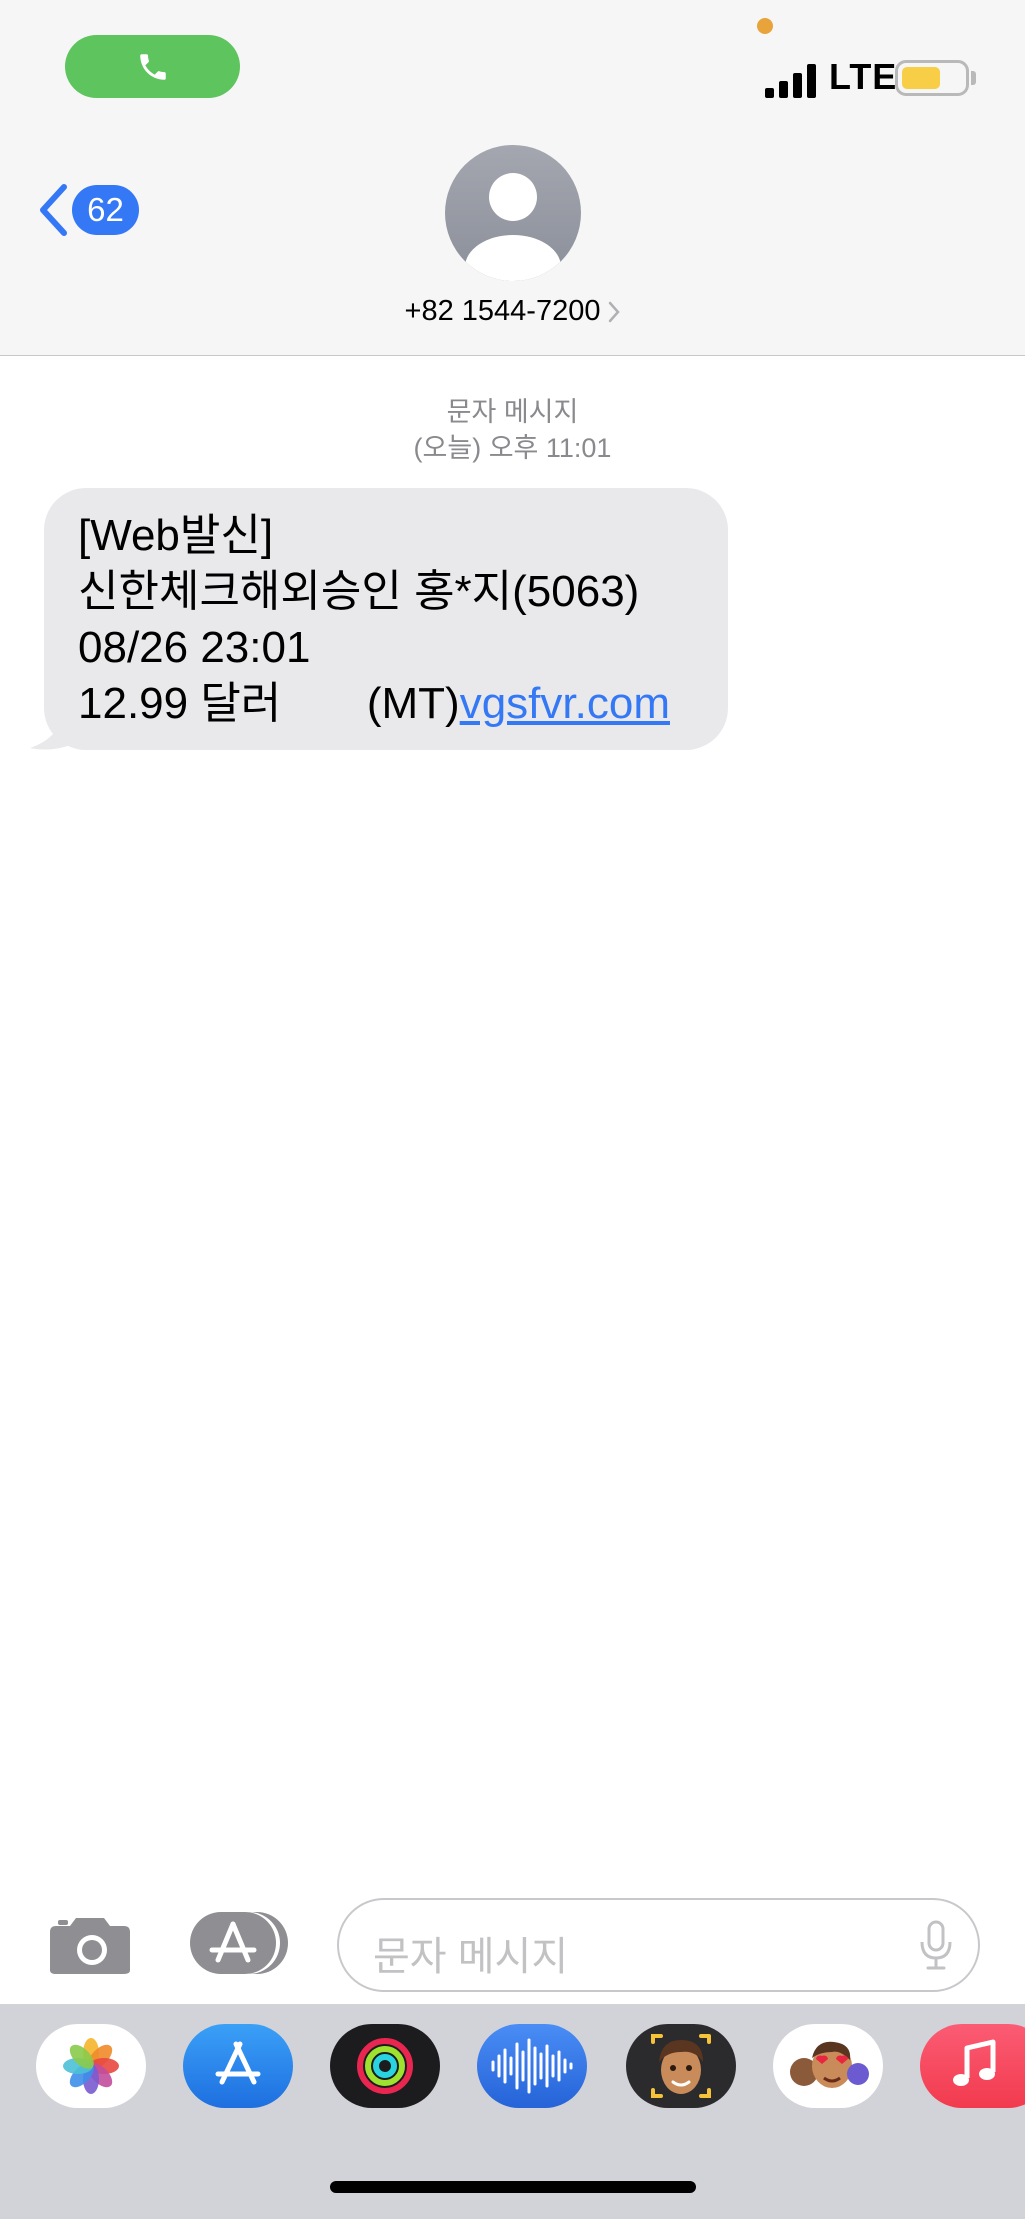  Describe the element at coordinates (765, 26) in the screenshot. I see `privacy-indicator-dot` at that location.